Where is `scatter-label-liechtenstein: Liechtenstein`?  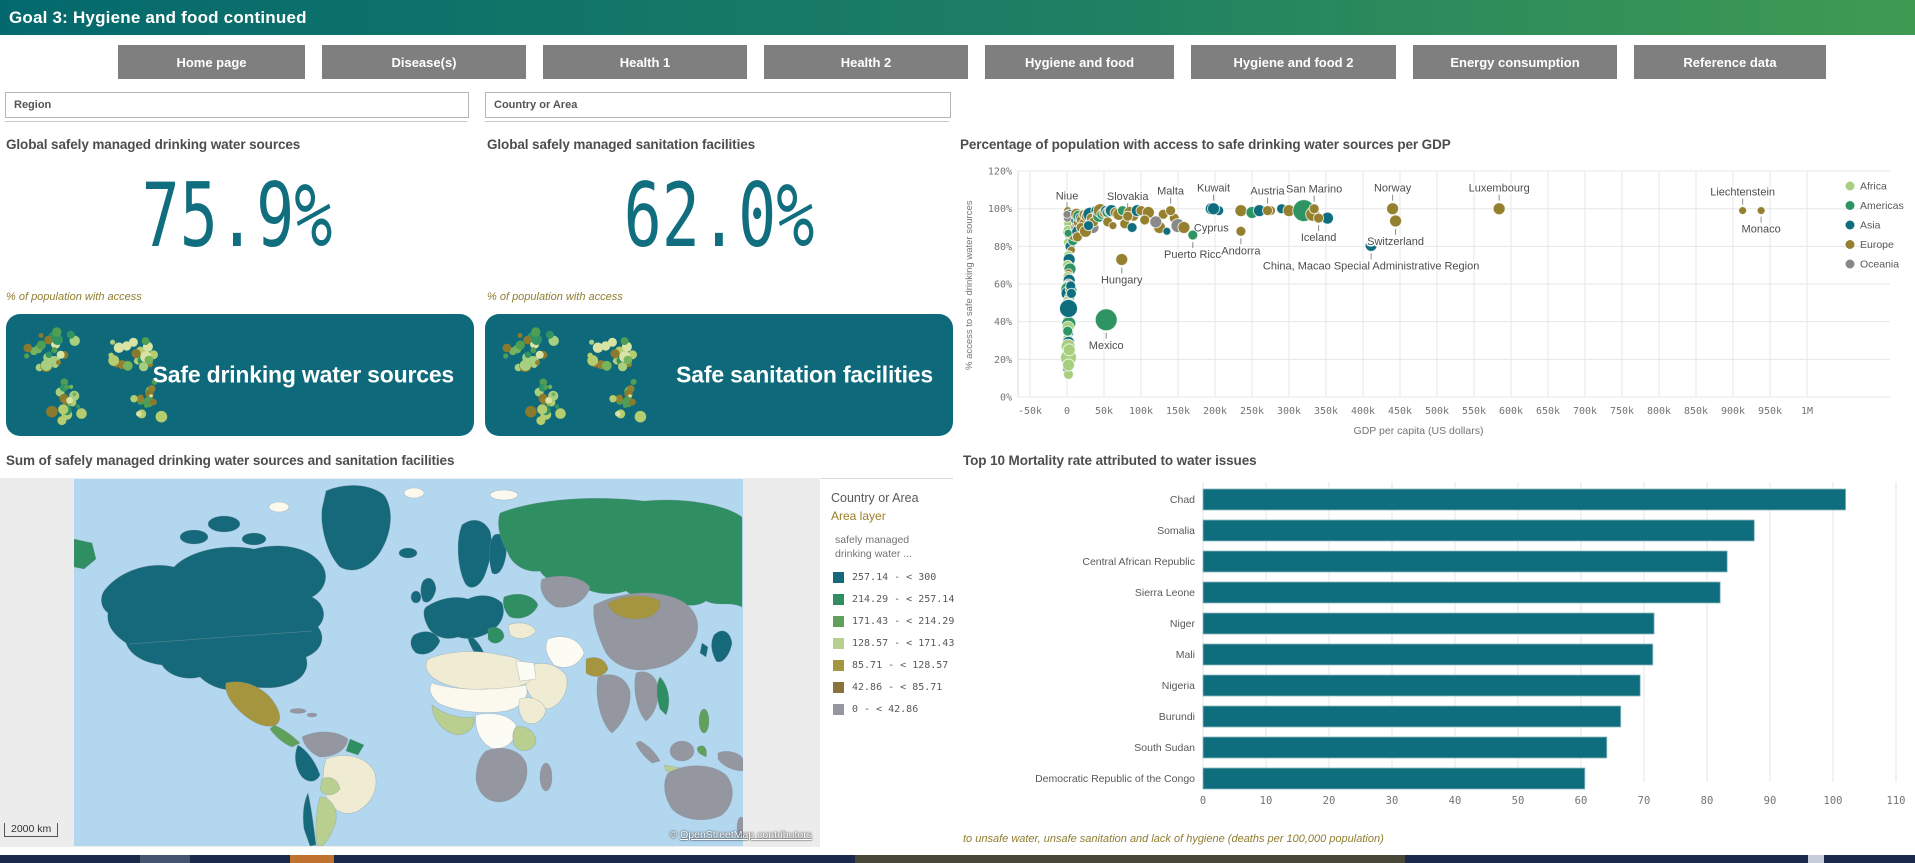 scatter-label-liechtenstein: Liechtenstein is located at coordinates (1742, 193).